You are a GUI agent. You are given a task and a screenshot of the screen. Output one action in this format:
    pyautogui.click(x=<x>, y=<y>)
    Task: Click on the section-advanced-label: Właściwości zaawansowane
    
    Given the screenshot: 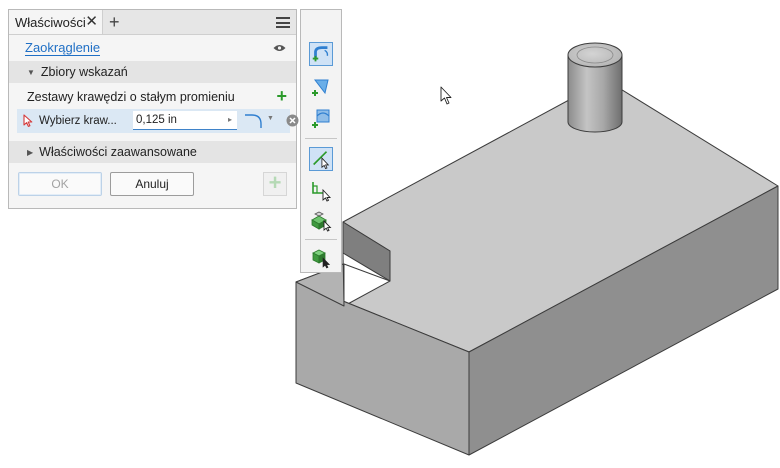 What is the action you would take?
    pyautogui.click(x=118, y=152)
    